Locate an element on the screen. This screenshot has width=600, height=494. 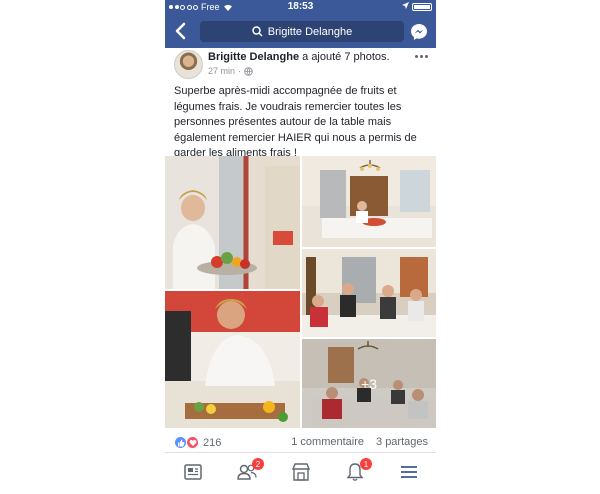
post-time: 27 min is located at coordinates (221, 71).